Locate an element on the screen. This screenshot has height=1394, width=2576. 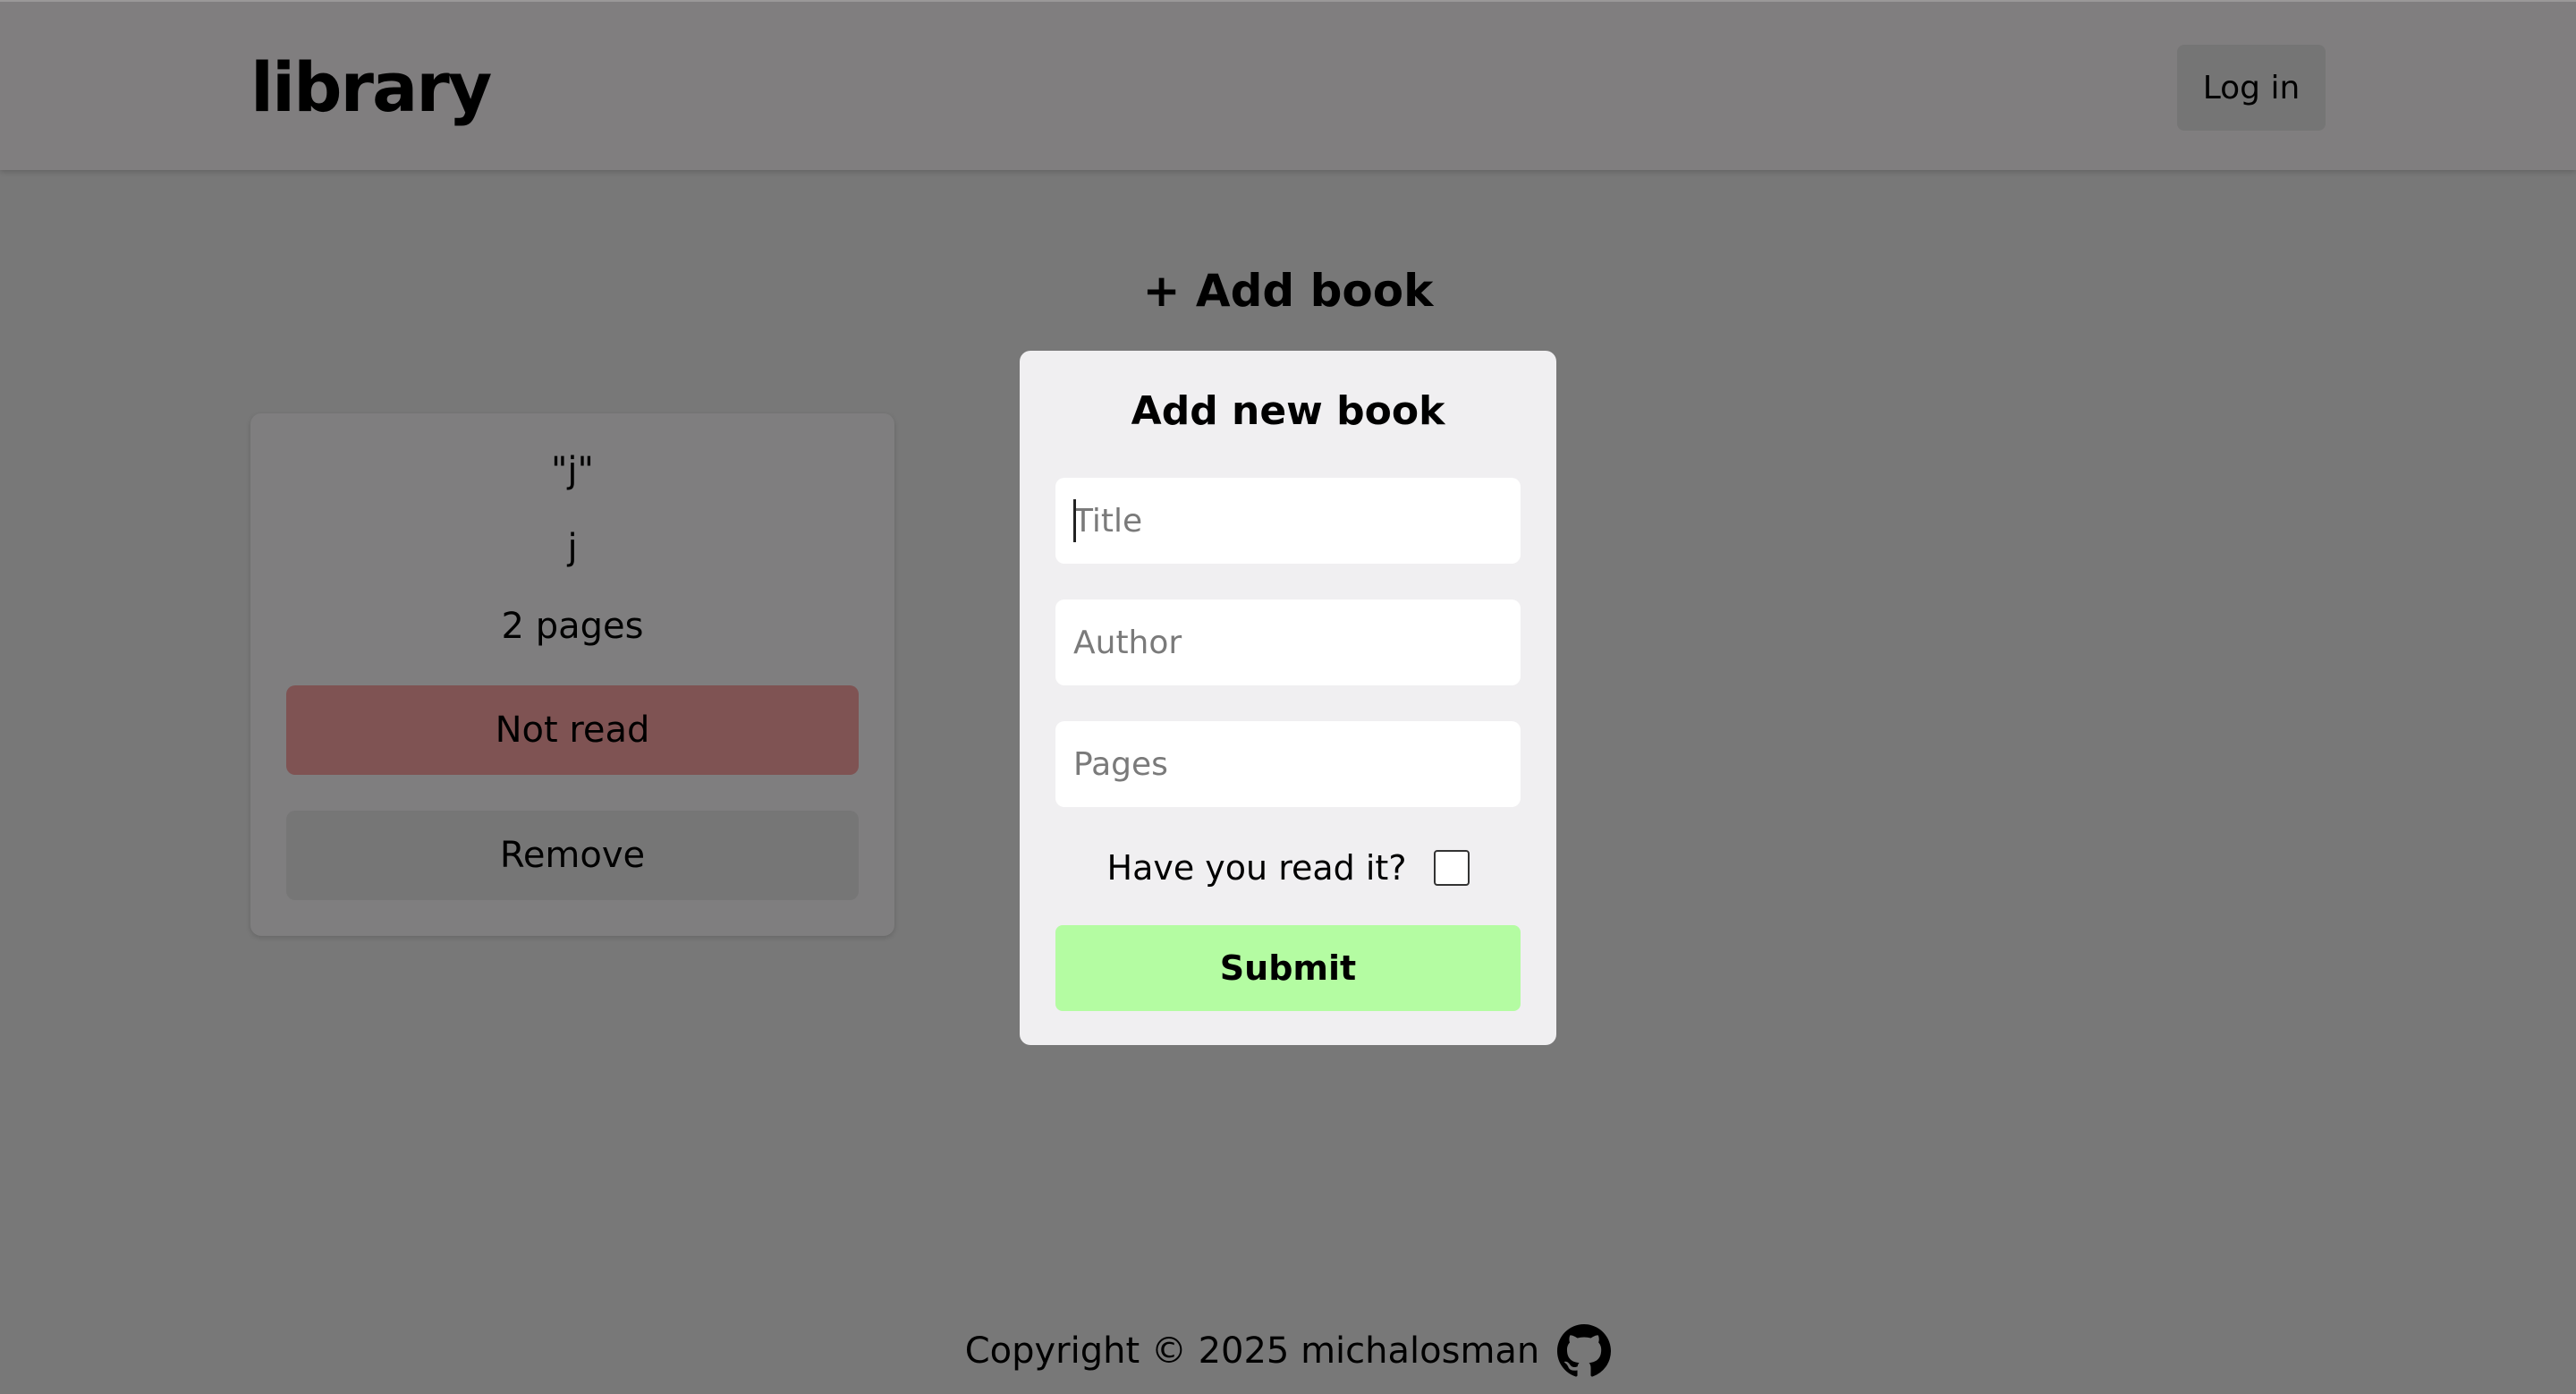
title-input is located at coordinates (1288, 521).